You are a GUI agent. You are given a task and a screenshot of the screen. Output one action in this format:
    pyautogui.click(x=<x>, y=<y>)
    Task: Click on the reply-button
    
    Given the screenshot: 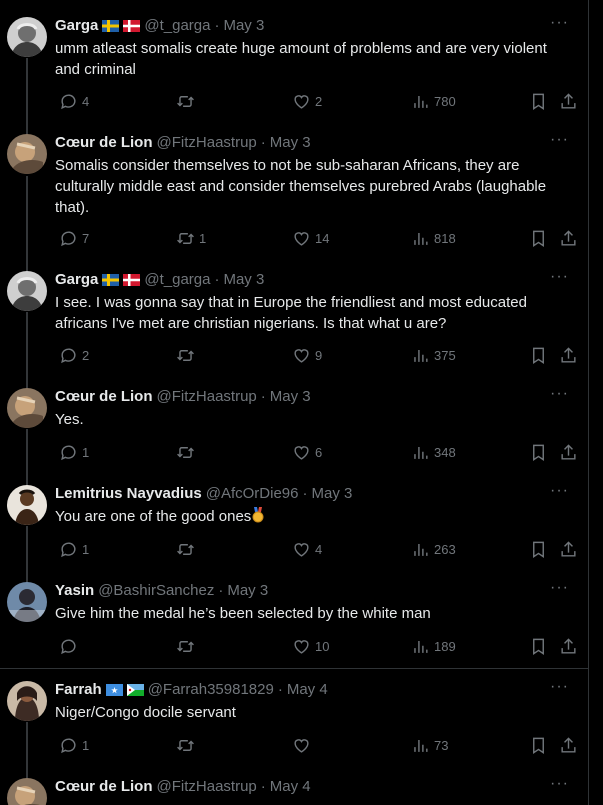 What is the action you would take?
    pyautogui.click(x=66, y=646)
    